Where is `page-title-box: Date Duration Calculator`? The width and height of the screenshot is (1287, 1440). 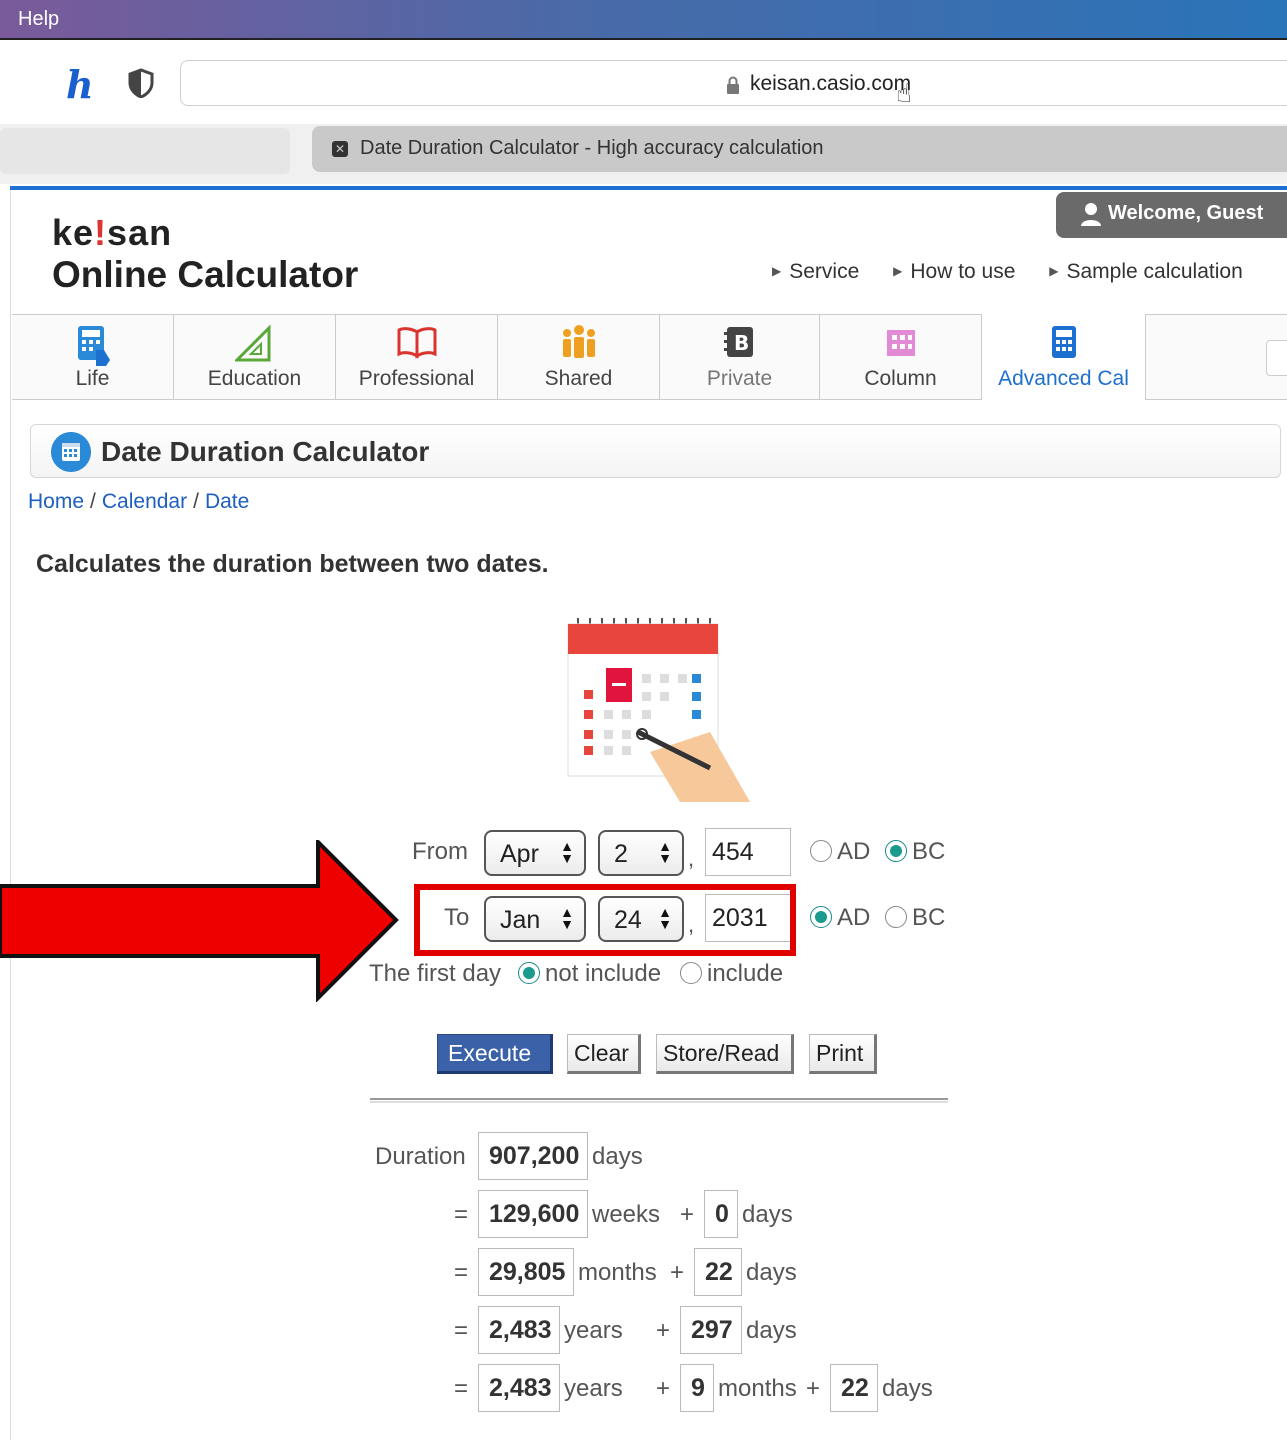
page-title-box: Date Duration Calculator is located at coordinates (655, 451).